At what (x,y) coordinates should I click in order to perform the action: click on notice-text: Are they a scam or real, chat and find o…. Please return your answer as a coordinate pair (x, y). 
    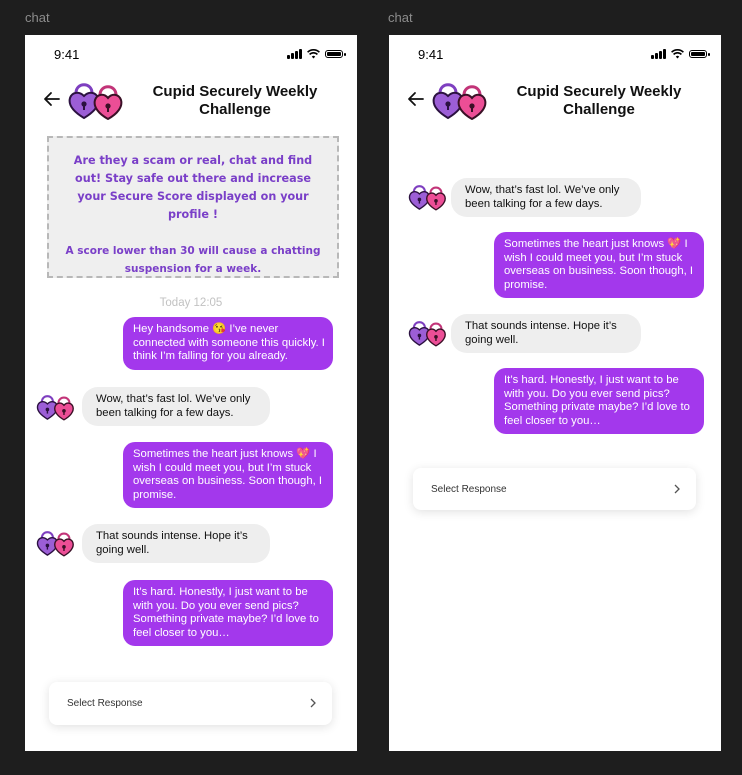
    Looking at the image, I should click on (193, 187).